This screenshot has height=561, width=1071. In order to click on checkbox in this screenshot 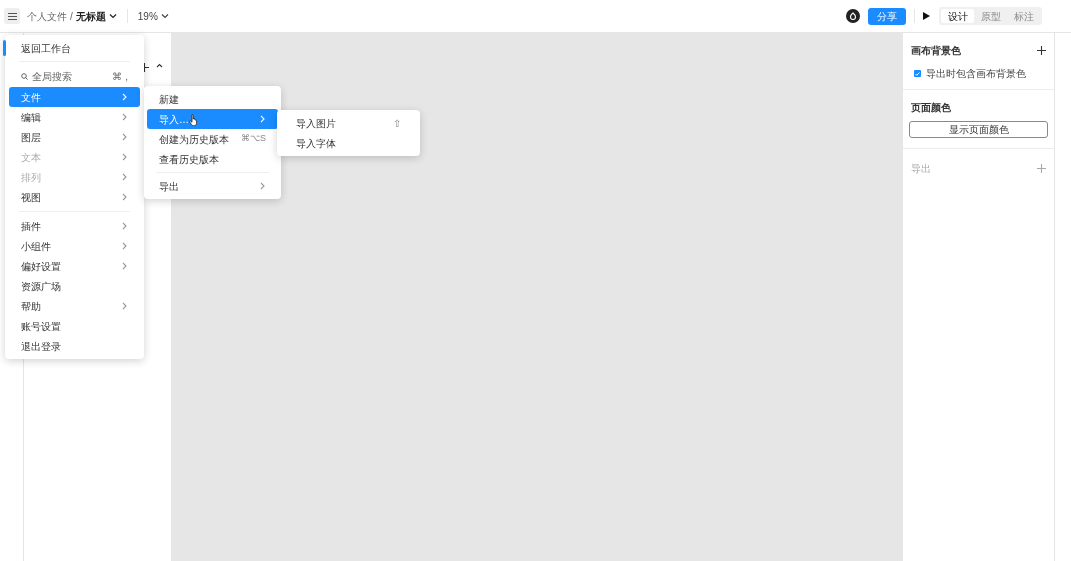, I will do `click(917, 73)`.